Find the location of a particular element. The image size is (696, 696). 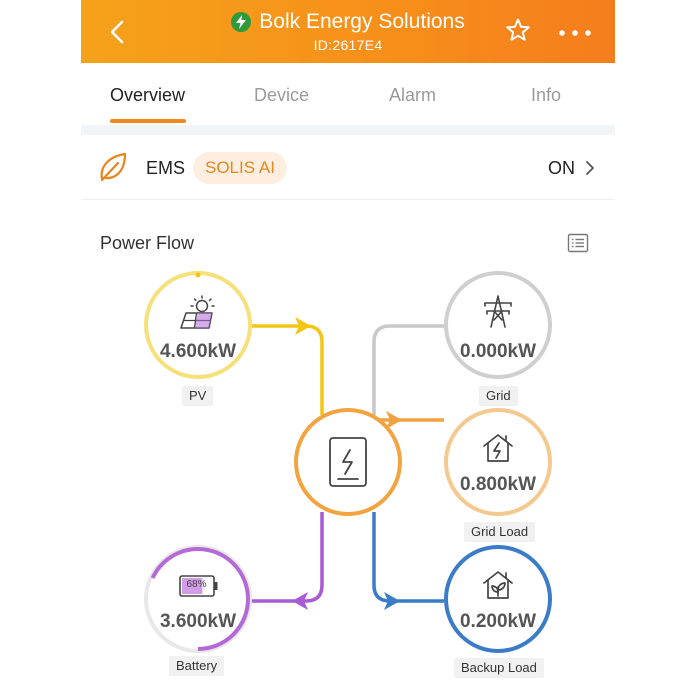

backup-load-power-value: 0.200kW is located at coordinates (498, 621).